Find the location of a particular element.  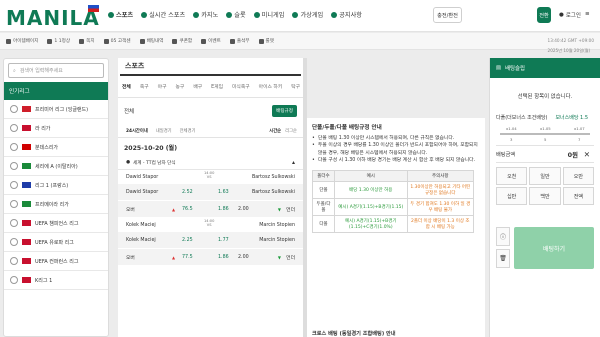

sidebar-league-item: 리그 1 (프랑스) is located at coordinates (56, 185).